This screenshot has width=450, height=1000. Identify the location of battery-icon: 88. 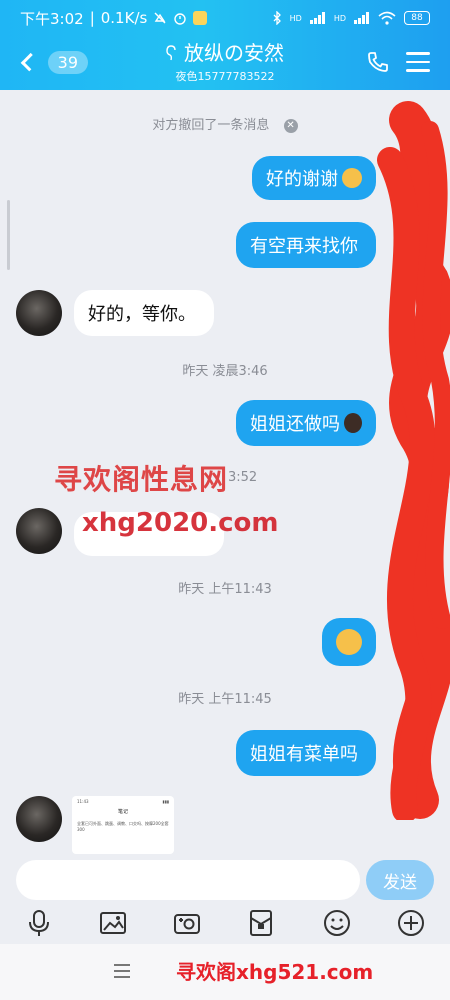
(417, 18).